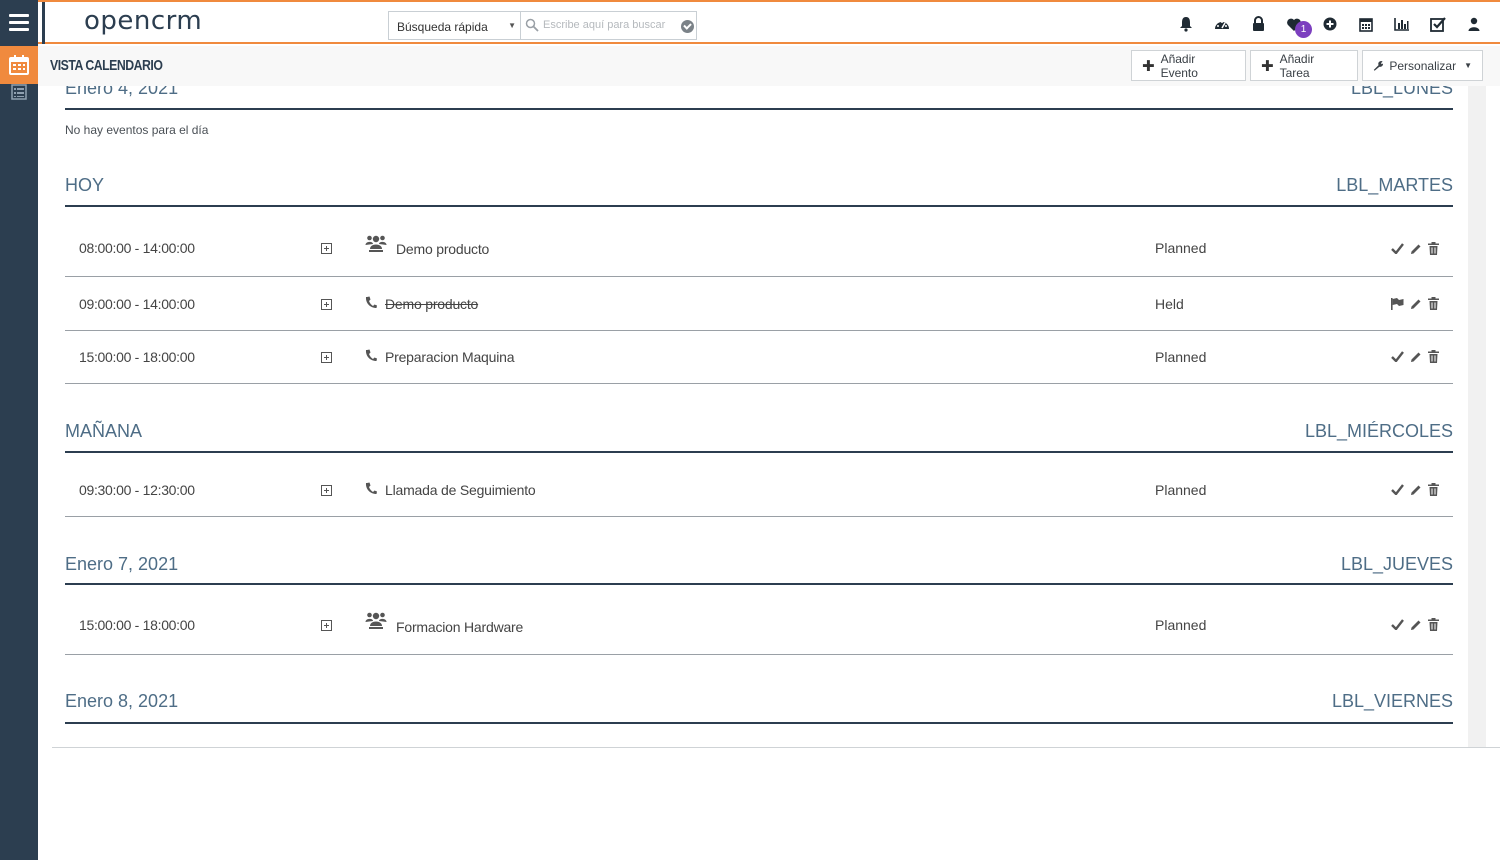 The width and height of the screenshot is (1500, 860). Describe the element at coordinates (137, 304) in the screenshot. I see `event-time: 09:00:00 - 14:00:00` at that location.